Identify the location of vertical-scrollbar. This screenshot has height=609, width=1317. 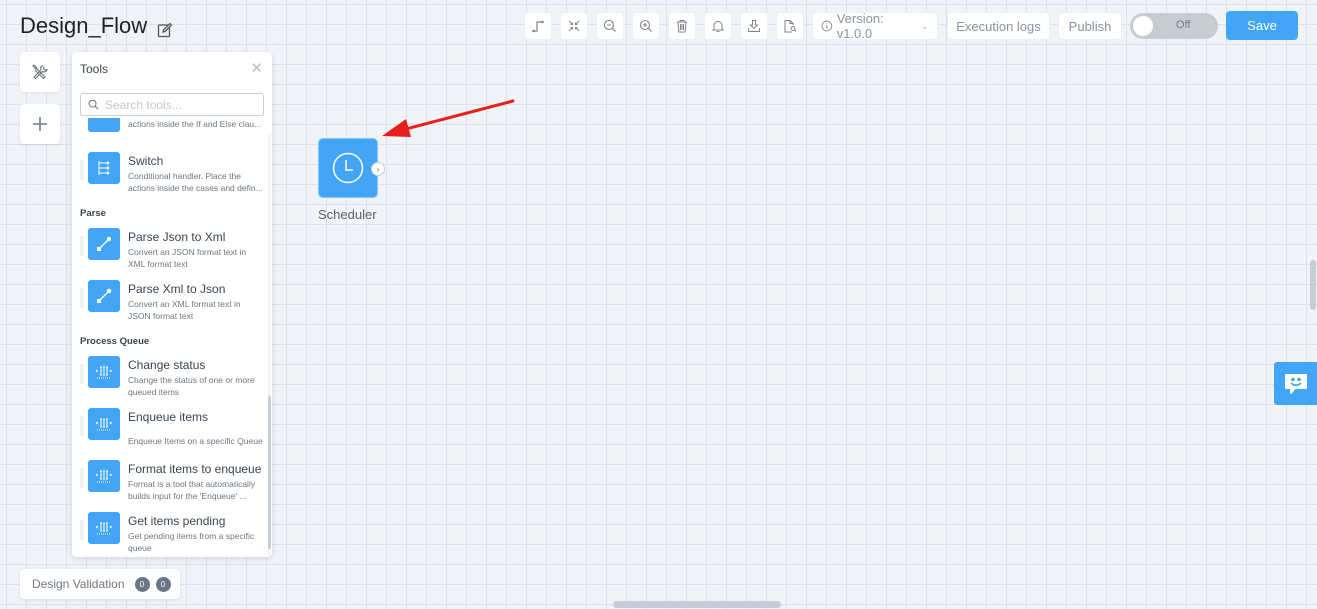
(1313, 285).